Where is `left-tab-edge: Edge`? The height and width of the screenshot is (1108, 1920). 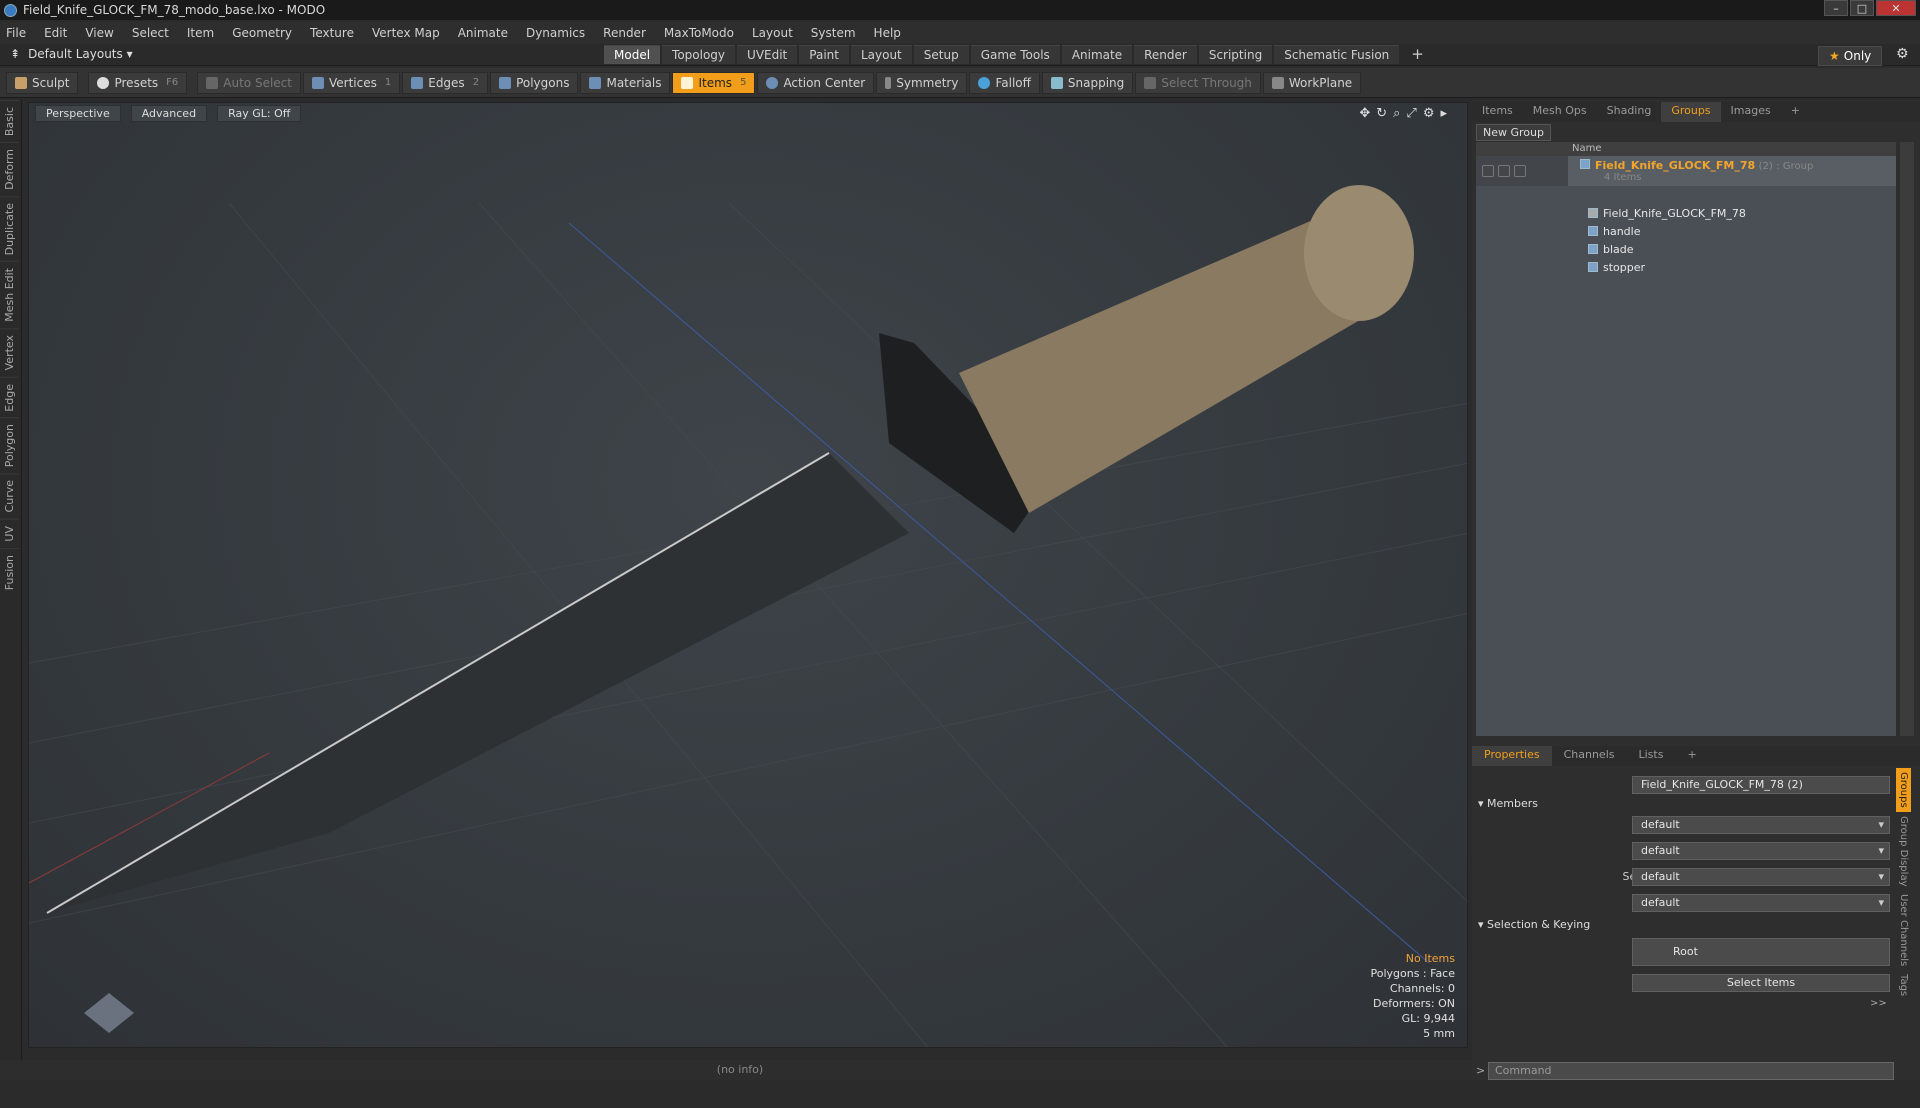 left-tab-edge: Edge is located at coordinates (9, 397).